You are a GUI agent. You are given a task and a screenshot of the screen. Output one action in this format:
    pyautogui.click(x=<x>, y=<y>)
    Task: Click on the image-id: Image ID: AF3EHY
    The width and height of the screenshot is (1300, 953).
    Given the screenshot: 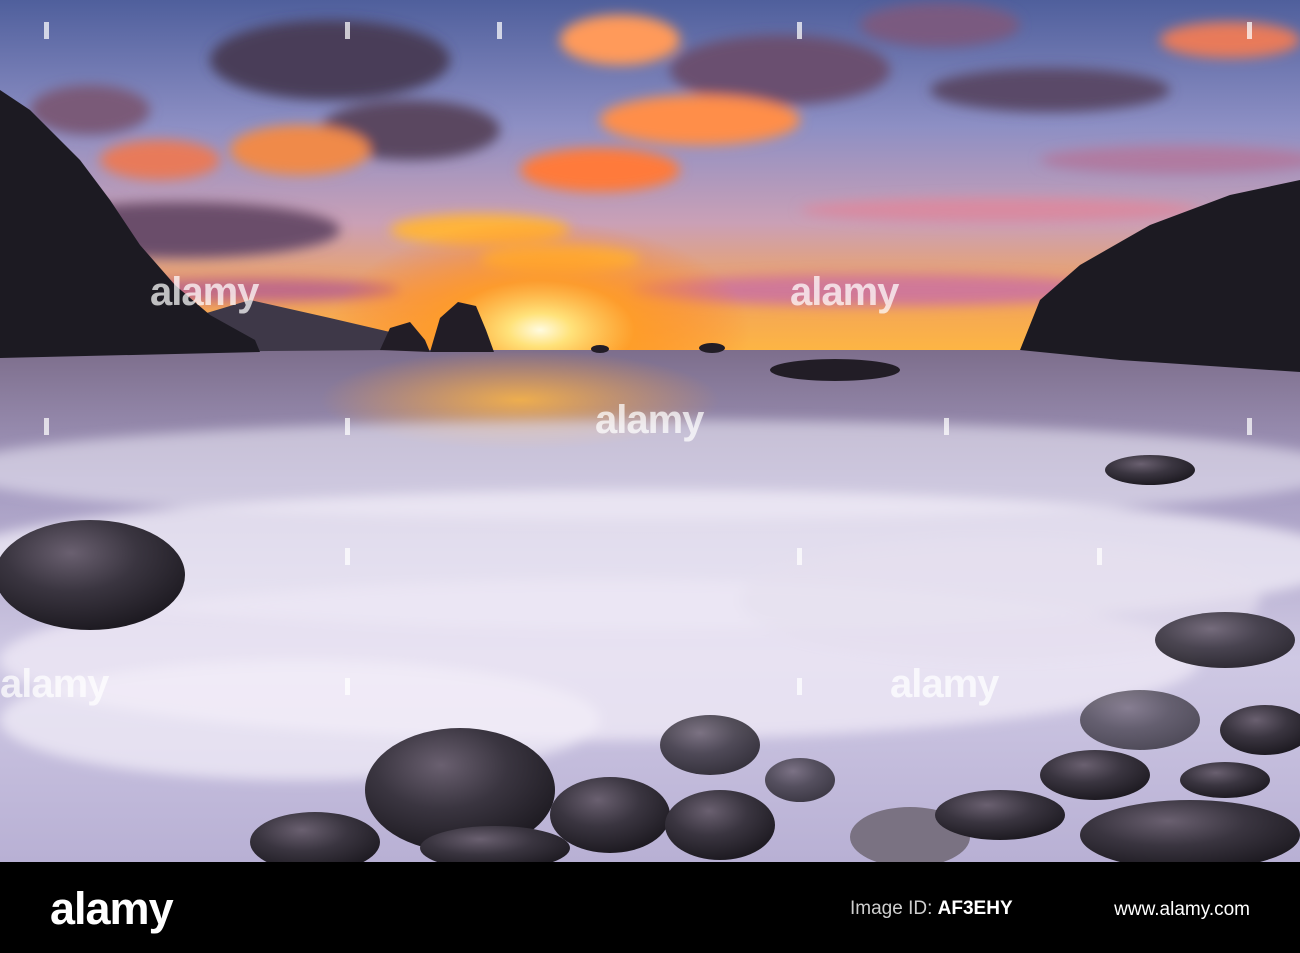 What is the action you would take?
    pyautogui.click(x=931, y=909)
    